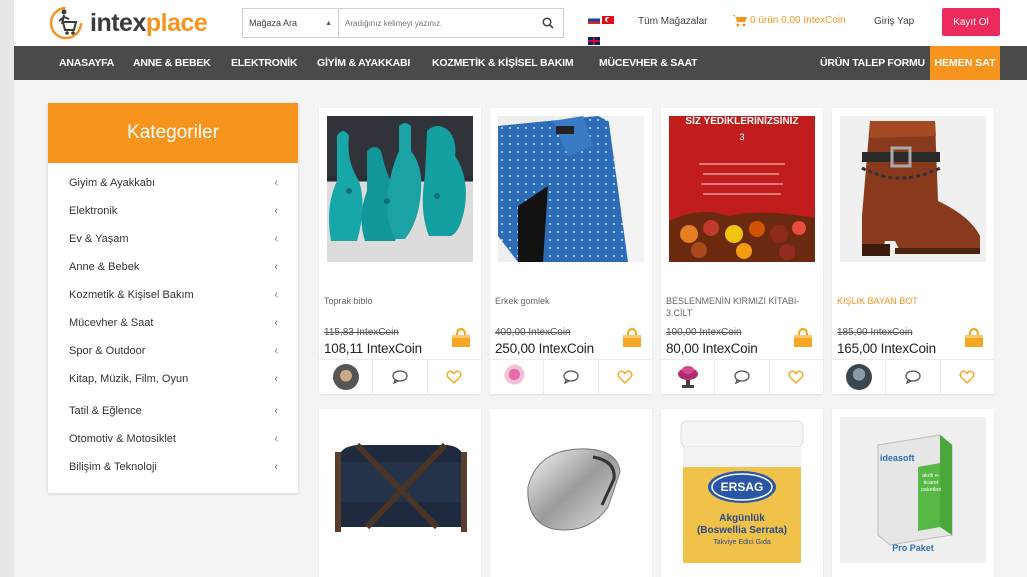 The image size is (1027, 577). Describe the element at coordinates (897, 458) in the screenshot. I see `ideasoft-brand: ideasoft` at that location.